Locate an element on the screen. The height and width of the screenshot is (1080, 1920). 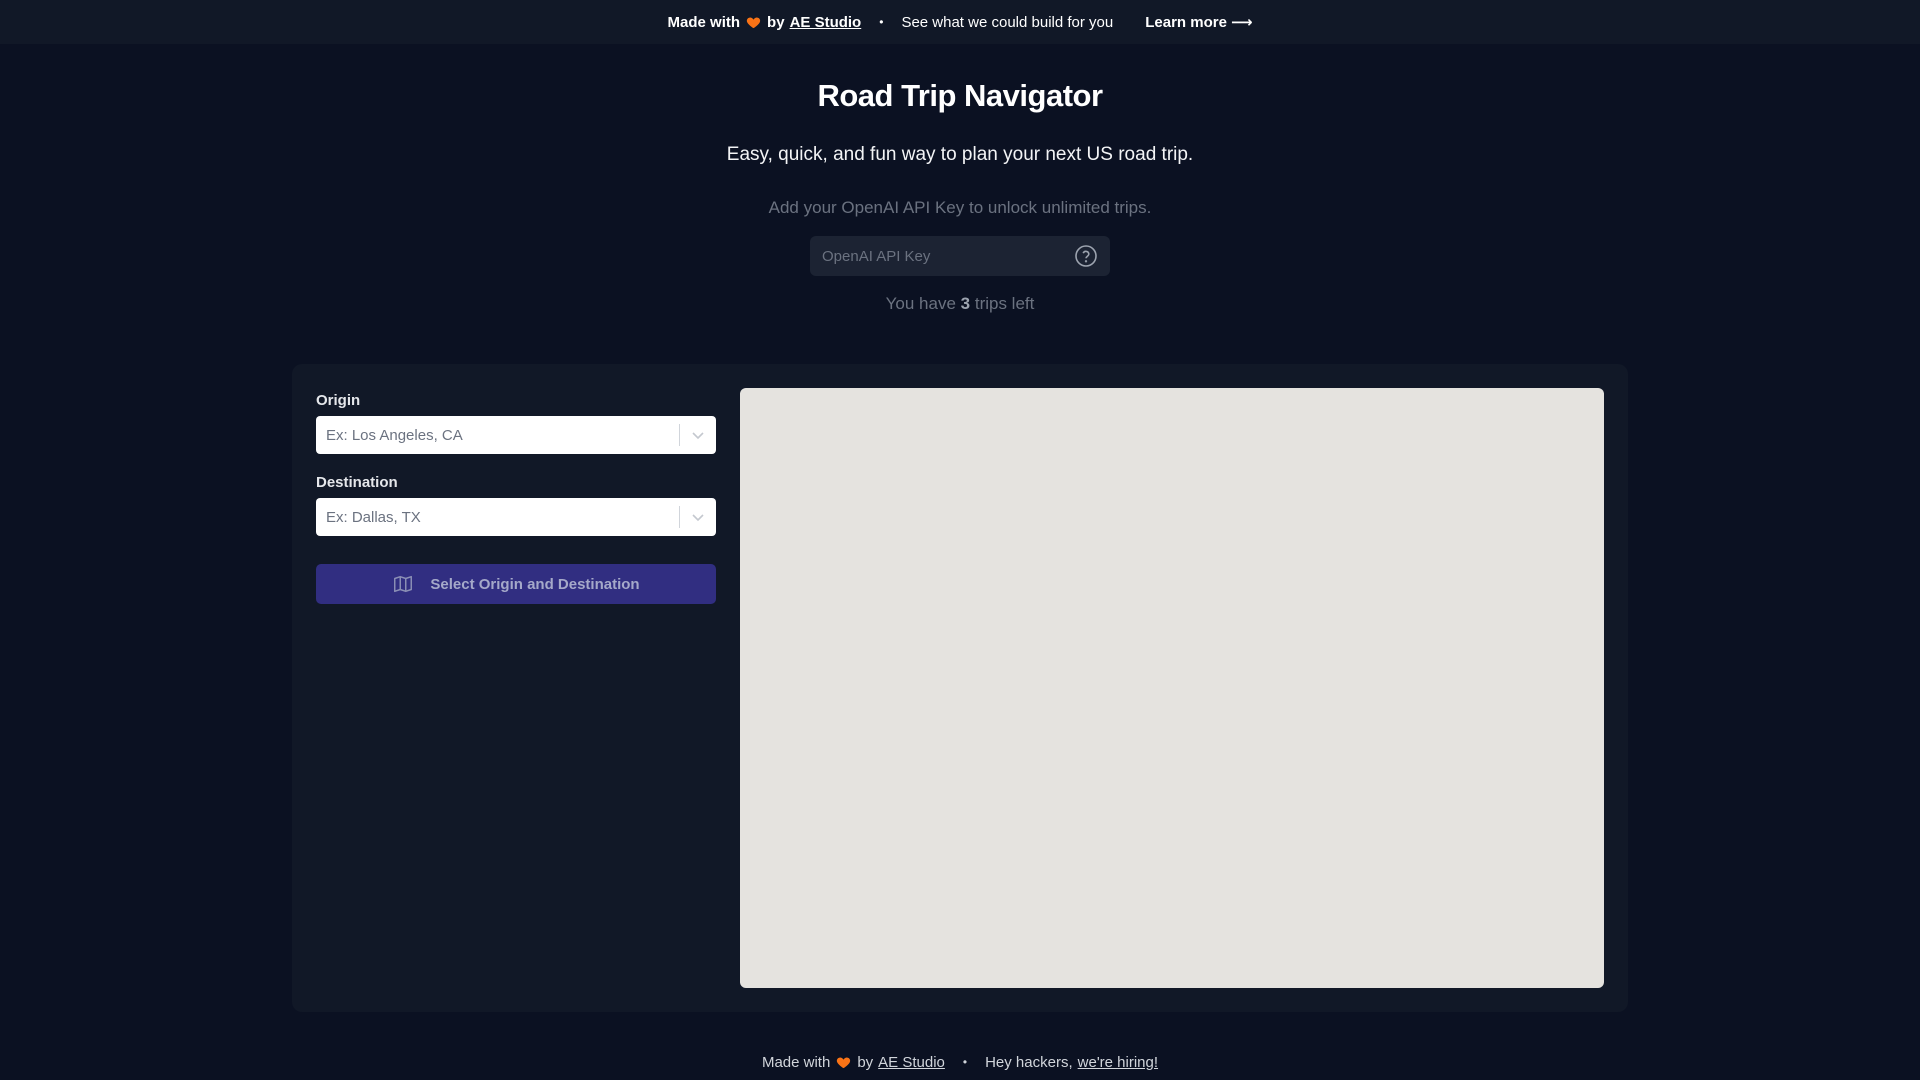
destination-placeholder: Ex: Dallas, TX is located at coordinates (373, 517).